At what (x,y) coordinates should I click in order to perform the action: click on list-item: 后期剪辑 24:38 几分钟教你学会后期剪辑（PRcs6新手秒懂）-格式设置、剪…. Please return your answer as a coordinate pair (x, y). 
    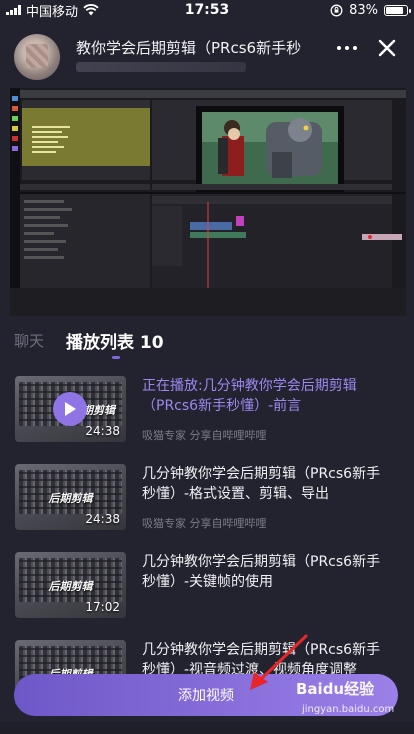
    Looking at the image, I should click on (207, 495).